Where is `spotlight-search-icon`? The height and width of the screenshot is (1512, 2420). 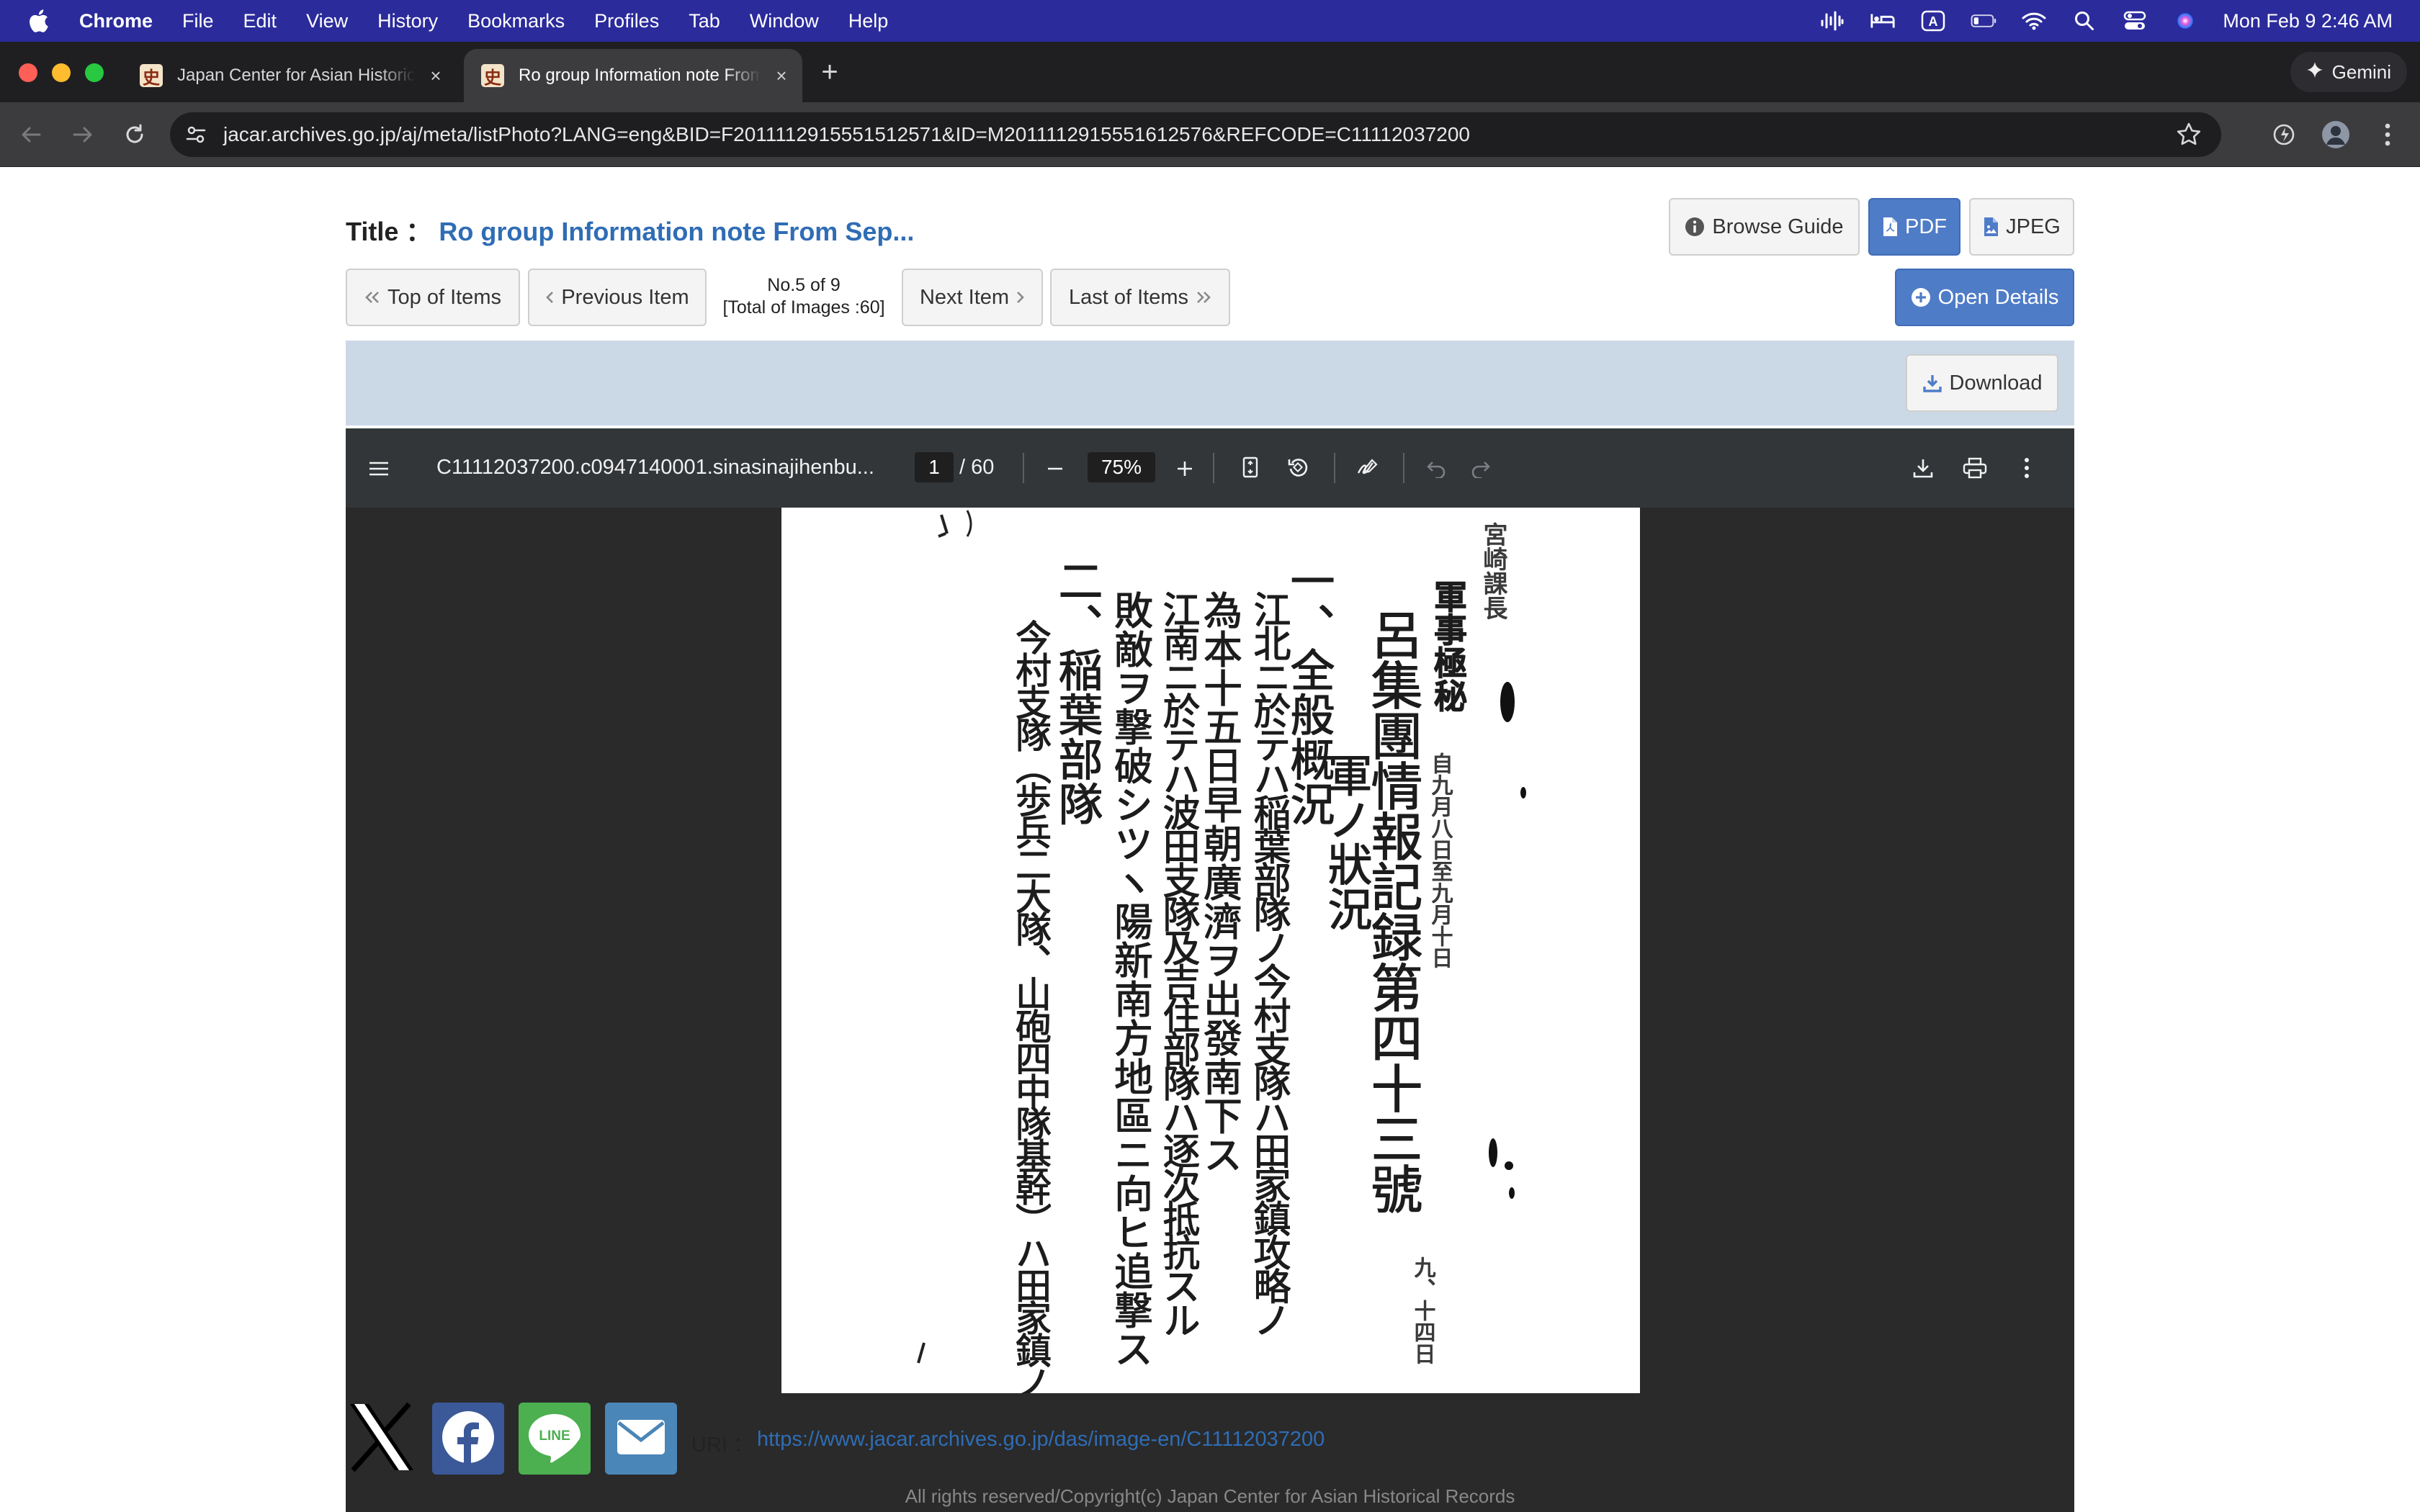
spotlight-search-icon is located at coordinates (2084, 21).